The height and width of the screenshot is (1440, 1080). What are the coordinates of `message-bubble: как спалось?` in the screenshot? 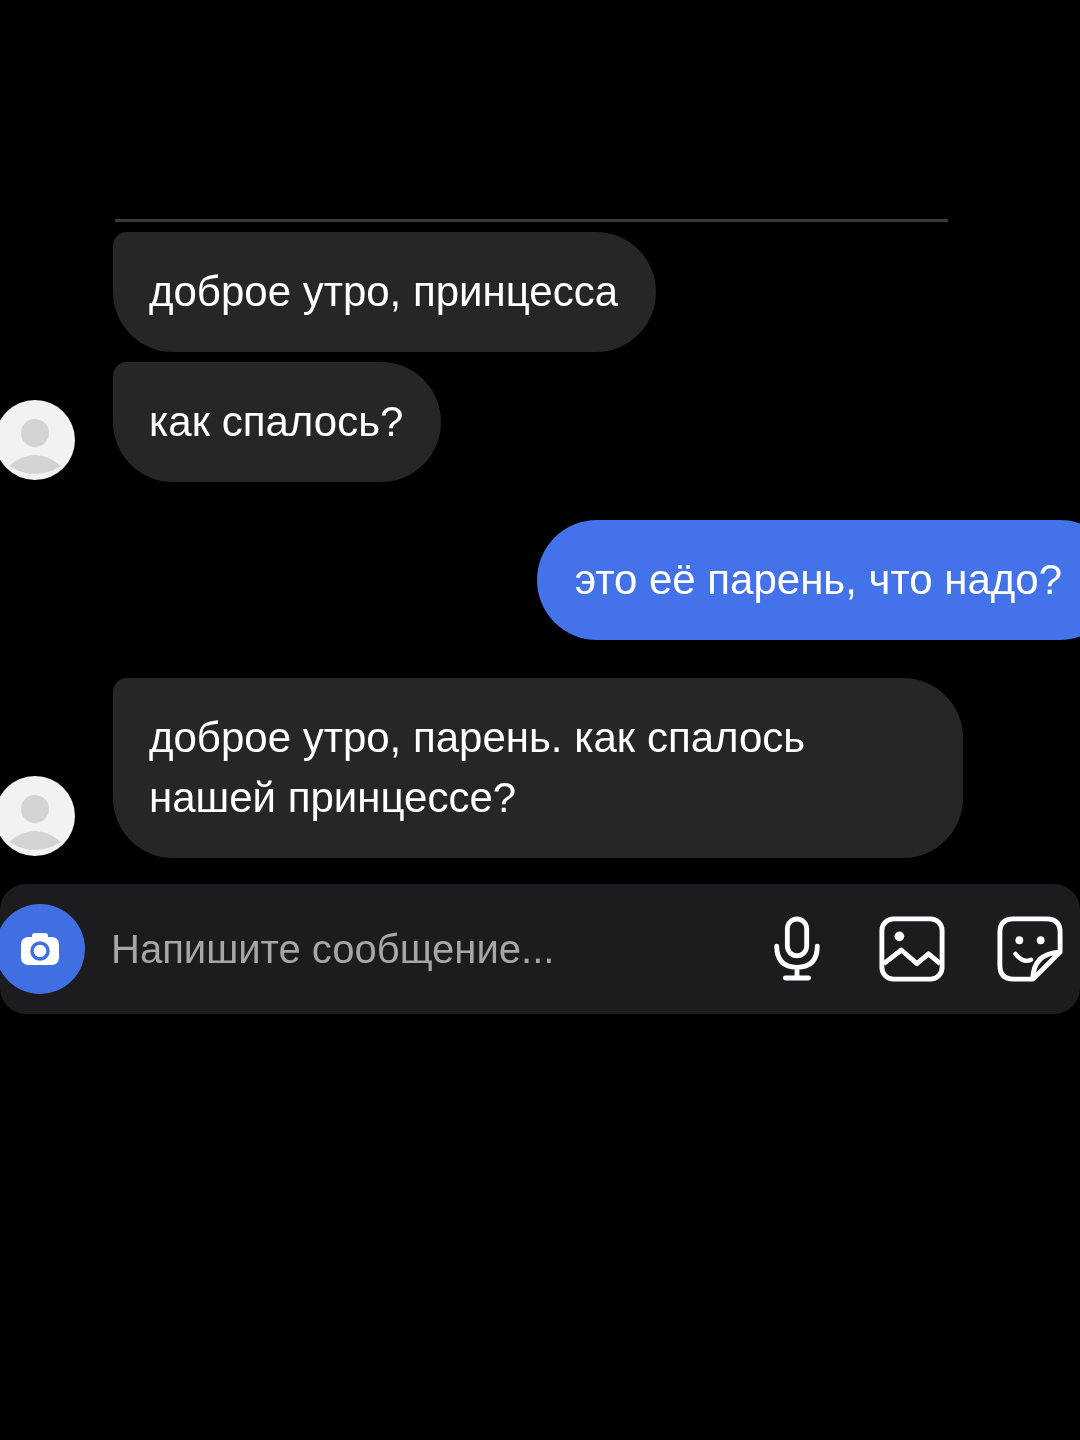 It's located at (277, 422).